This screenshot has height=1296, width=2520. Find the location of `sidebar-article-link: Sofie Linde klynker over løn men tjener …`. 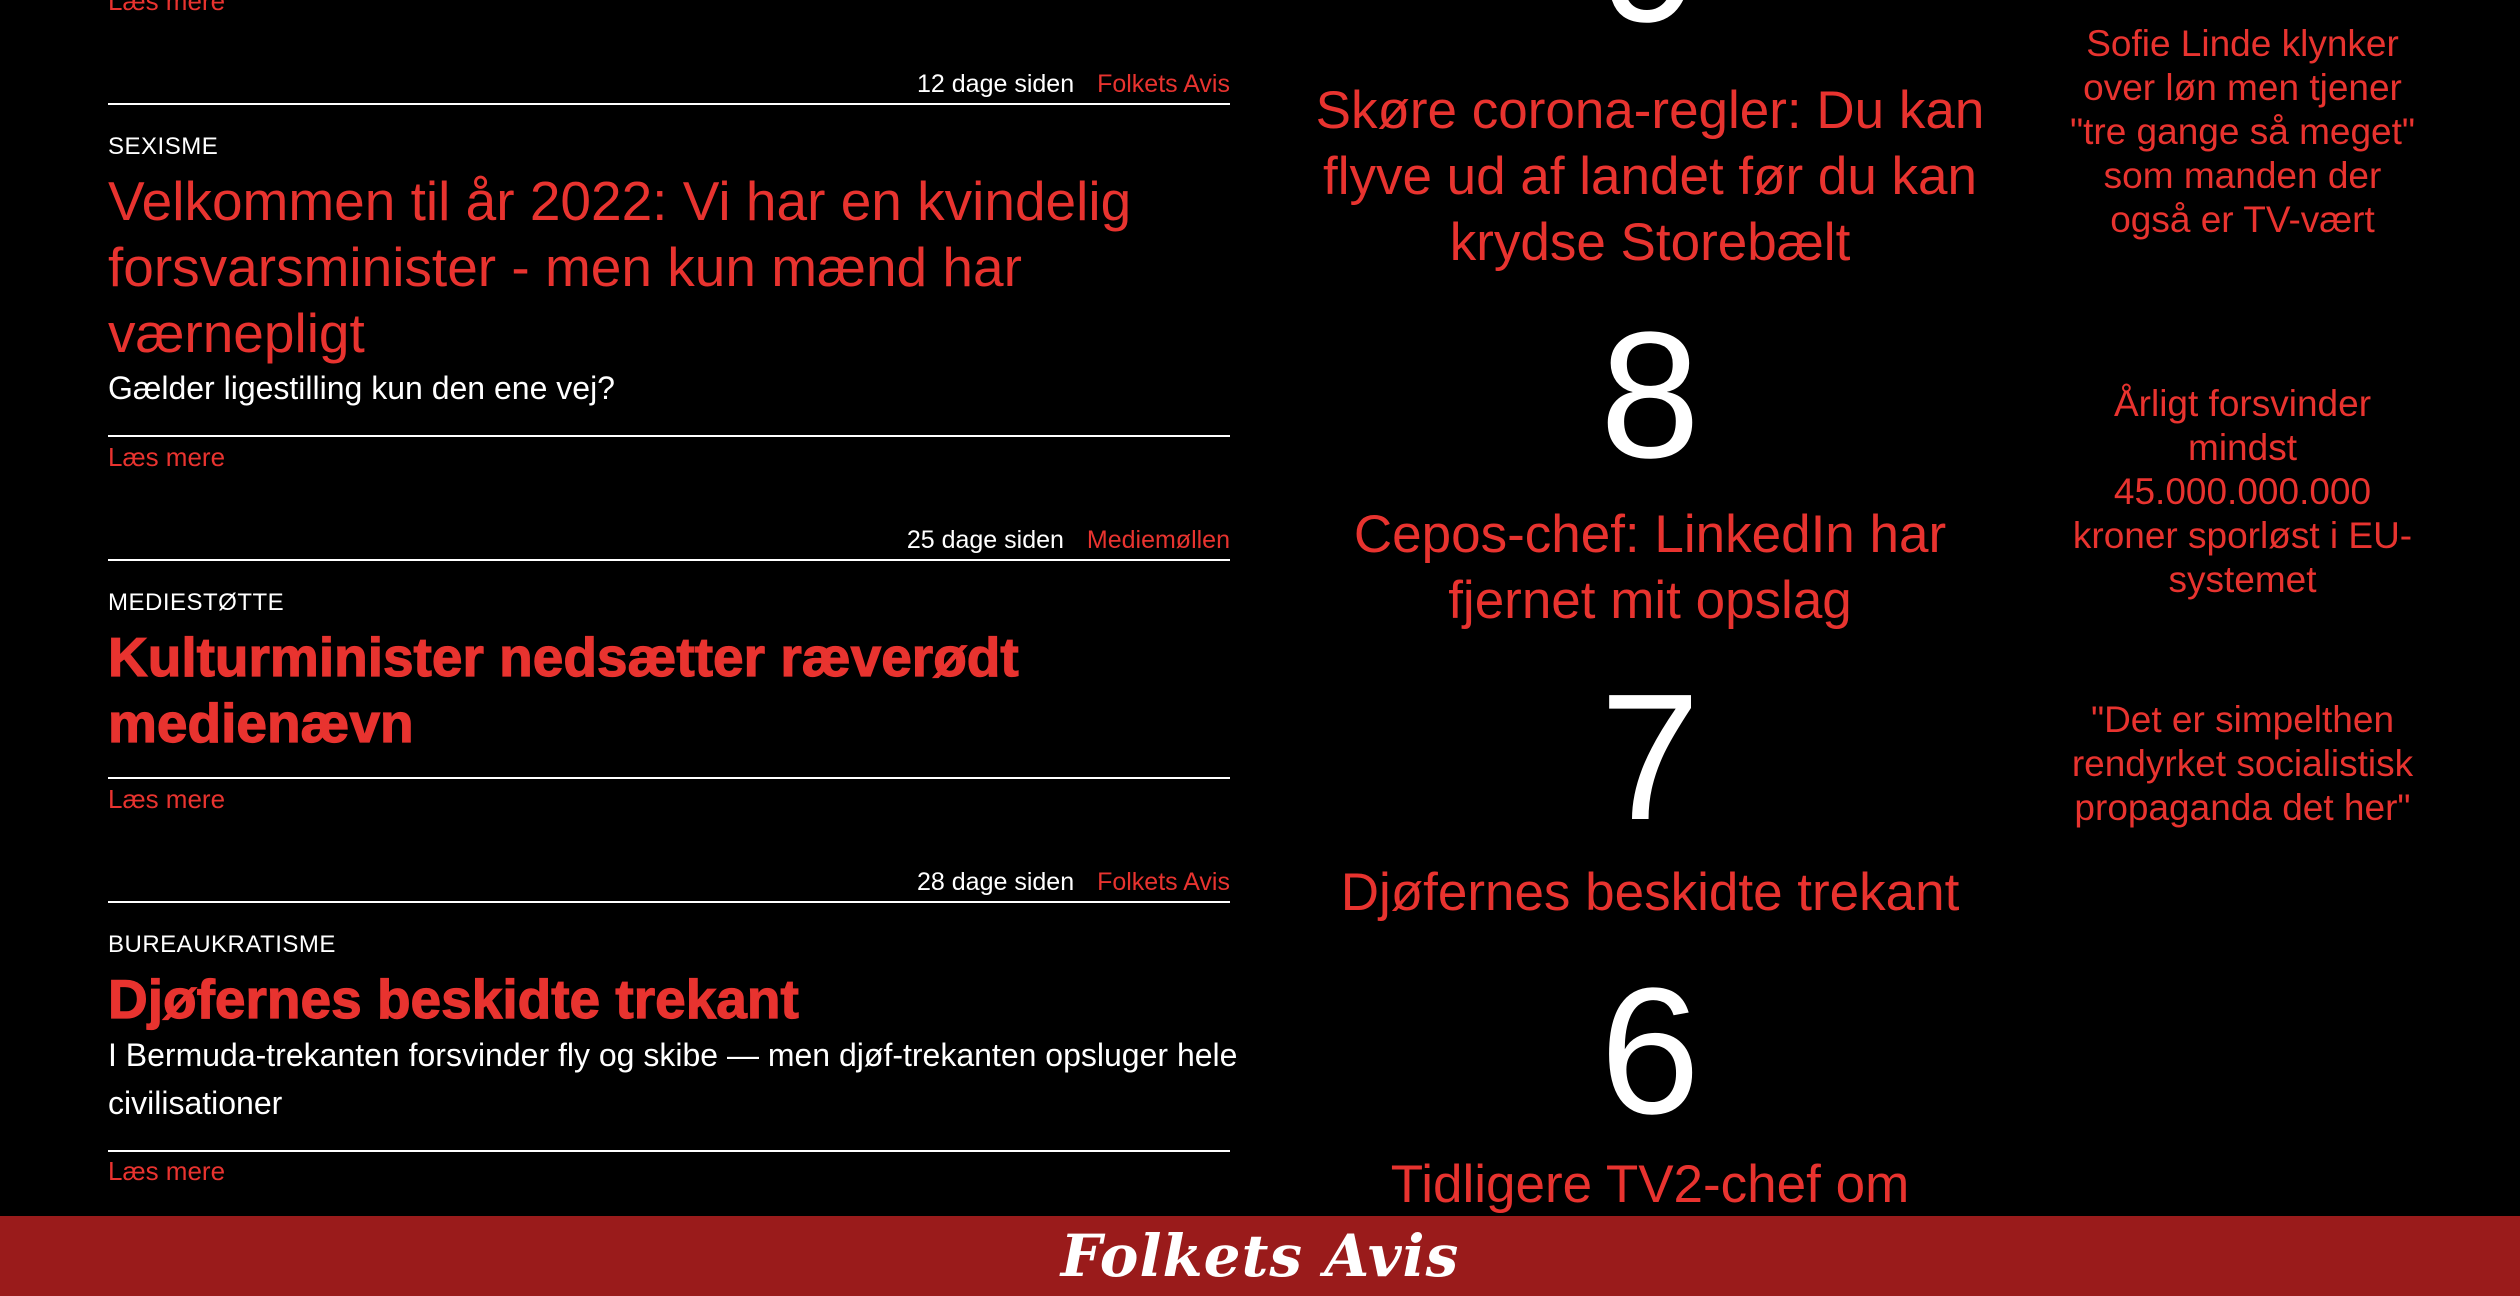

sidebar-article-link: Sofie Linde klynker over løn men tjener … is located at coordinates (2242, 132).